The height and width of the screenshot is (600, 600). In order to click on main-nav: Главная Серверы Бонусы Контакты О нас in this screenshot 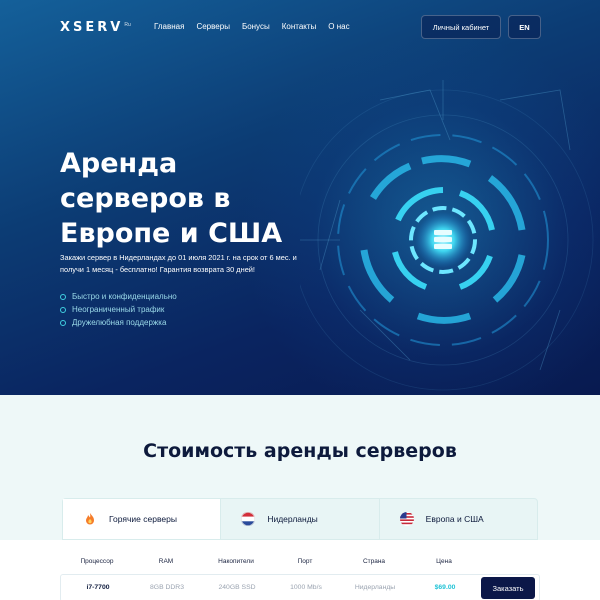, I will do `click(258, 26)`.